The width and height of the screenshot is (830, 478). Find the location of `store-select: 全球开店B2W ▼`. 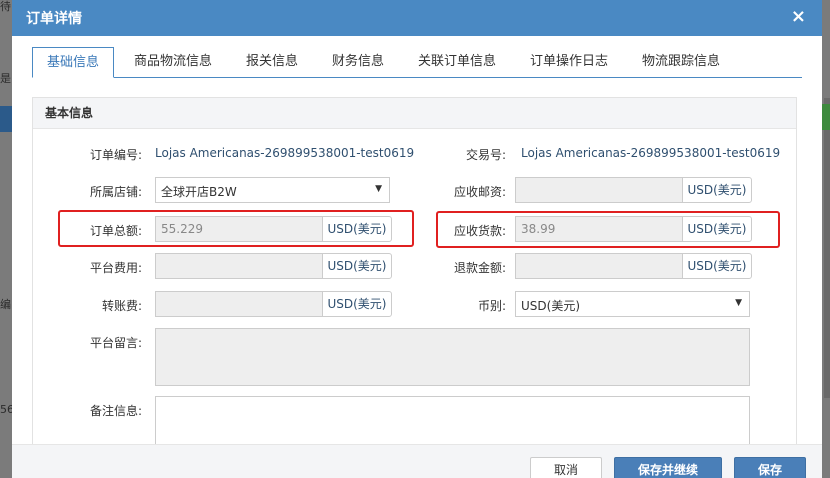

store-select: 全球开店B2W ▼ is located at coordinates (272, 190).